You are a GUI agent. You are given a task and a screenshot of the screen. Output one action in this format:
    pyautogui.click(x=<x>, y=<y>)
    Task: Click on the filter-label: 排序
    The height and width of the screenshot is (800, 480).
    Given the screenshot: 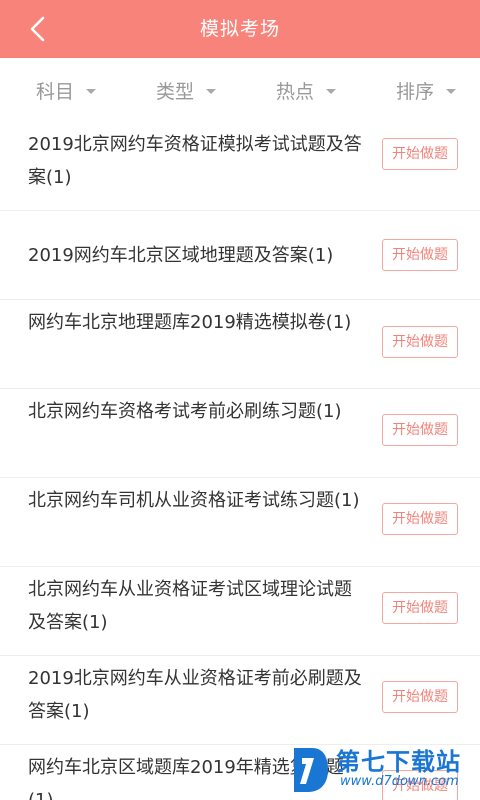 What is the action you would take?
    pyautogui.click(x=415, y=91)
    